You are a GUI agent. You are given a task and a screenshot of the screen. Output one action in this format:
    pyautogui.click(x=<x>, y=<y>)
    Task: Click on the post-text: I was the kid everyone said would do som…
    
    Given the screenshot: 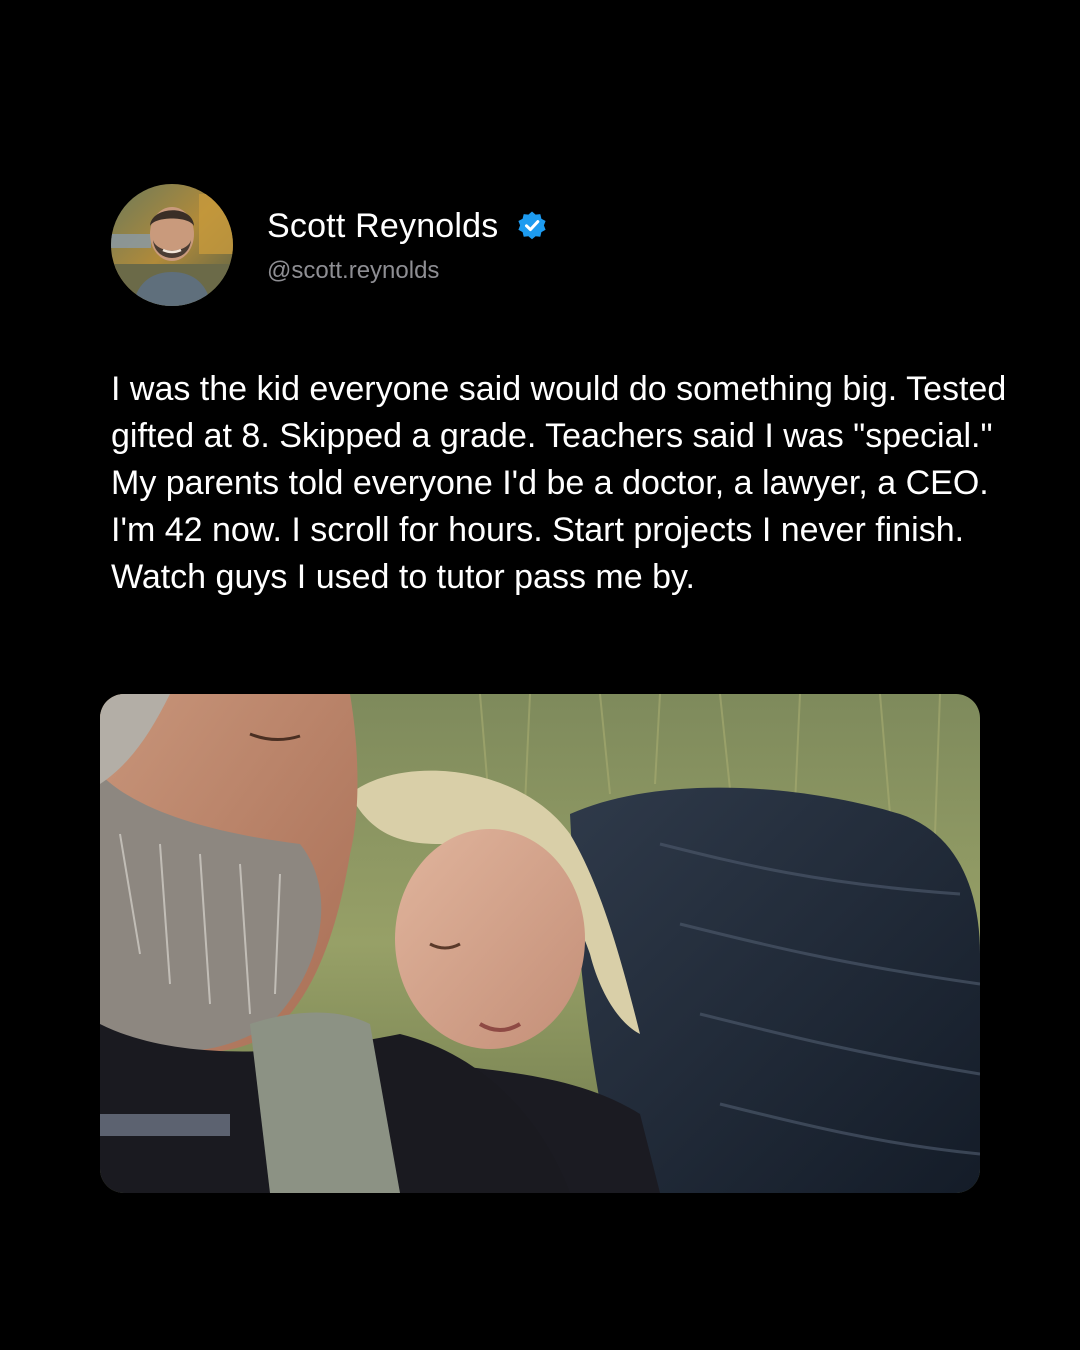 What is the action you would take?
    pyautogui.click(x=559, y=483)
    